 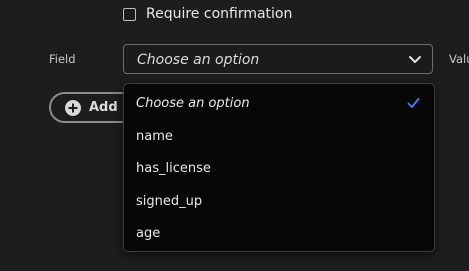 I want to click on dropdown-option-label: has_license, so click(x=173, y=168).